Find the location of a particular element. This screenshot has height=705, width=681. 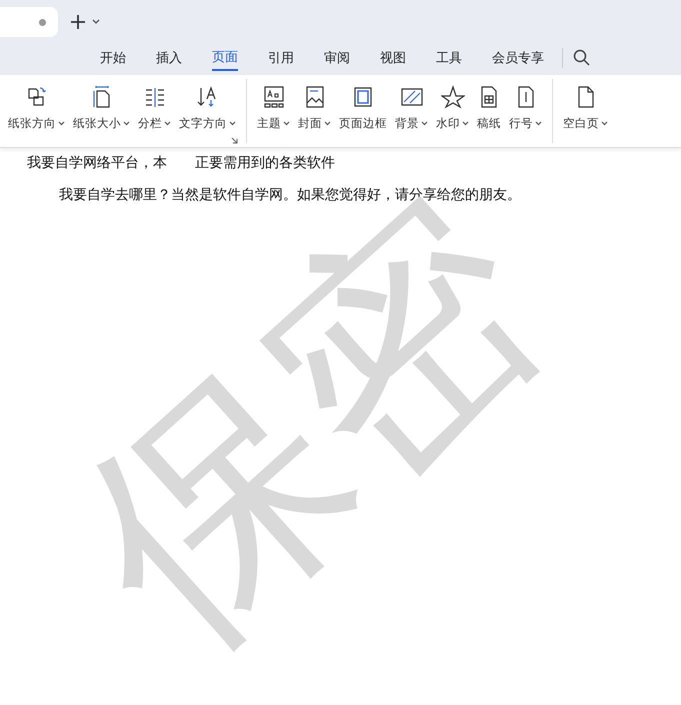

menu-tab: 页面 is located at coordinates (225, 57).